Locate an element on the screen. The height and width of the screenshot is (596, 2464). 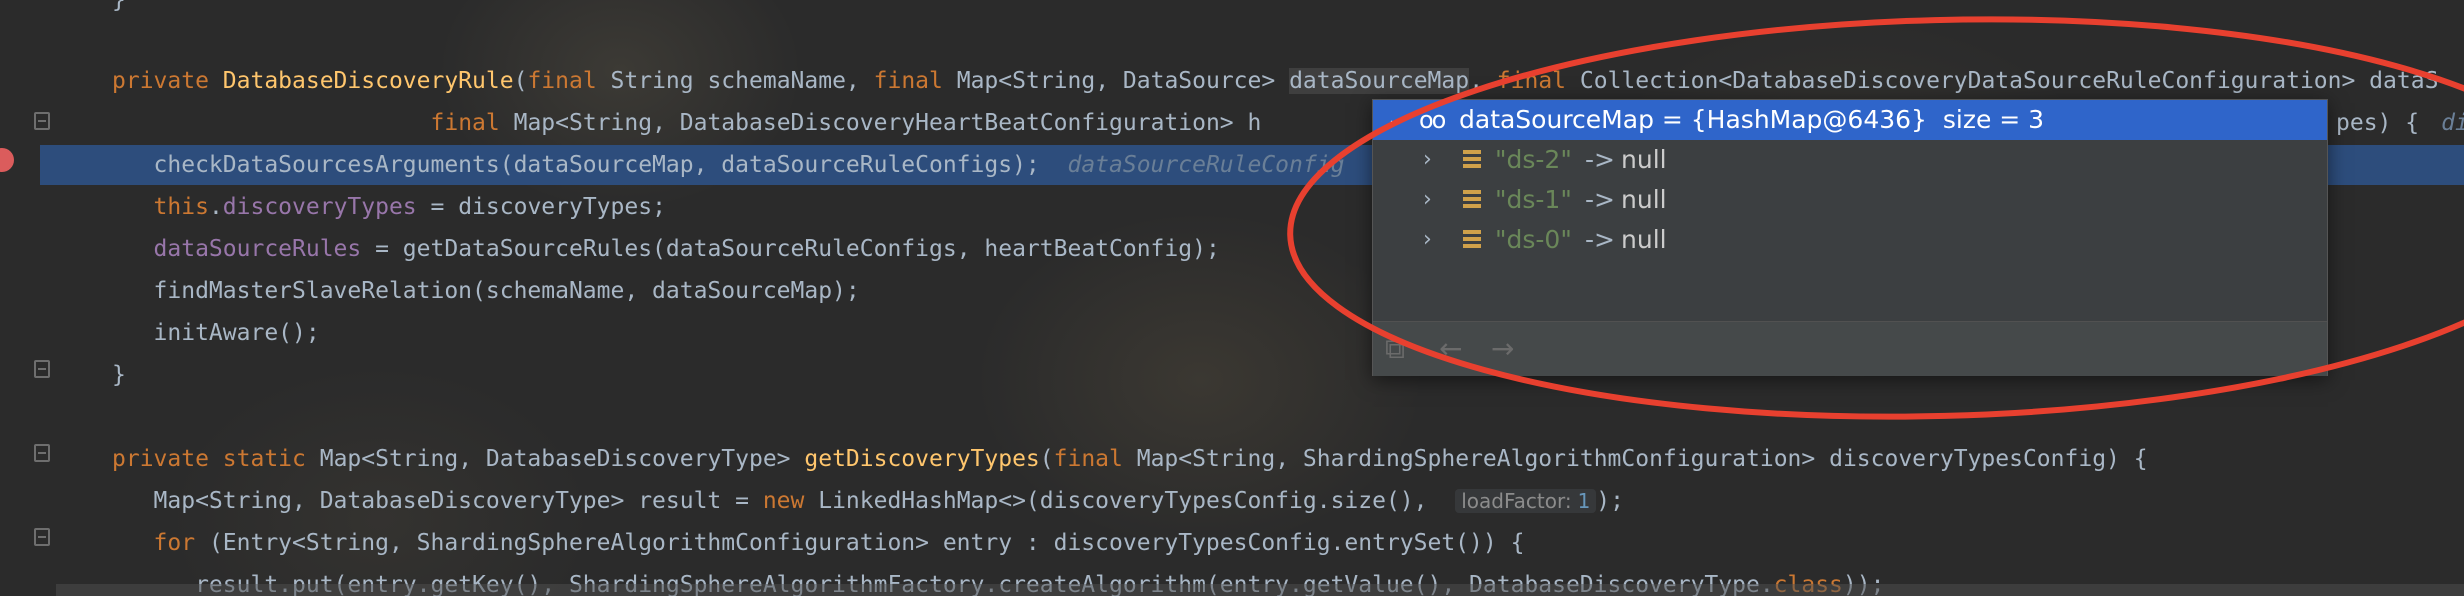
inlay-hint-label: loadFactor: is located at coordinates (1516, 501).